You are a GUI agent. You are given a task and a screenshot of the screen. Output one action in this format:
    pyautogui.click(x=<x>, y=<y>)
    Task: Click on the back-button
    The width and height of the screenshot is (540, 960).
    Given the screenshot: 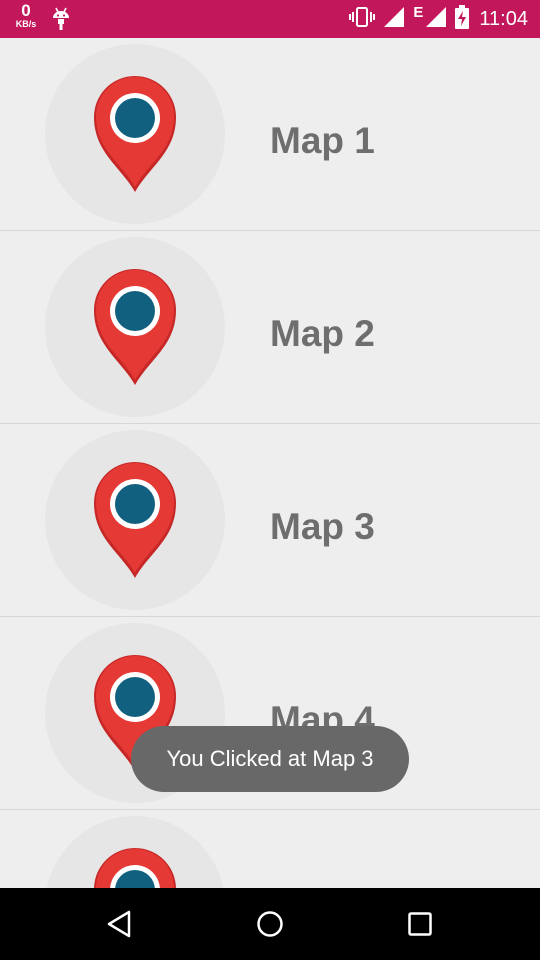 What is the action you would take?
    pyautogui.click(x=120, y=924)
    